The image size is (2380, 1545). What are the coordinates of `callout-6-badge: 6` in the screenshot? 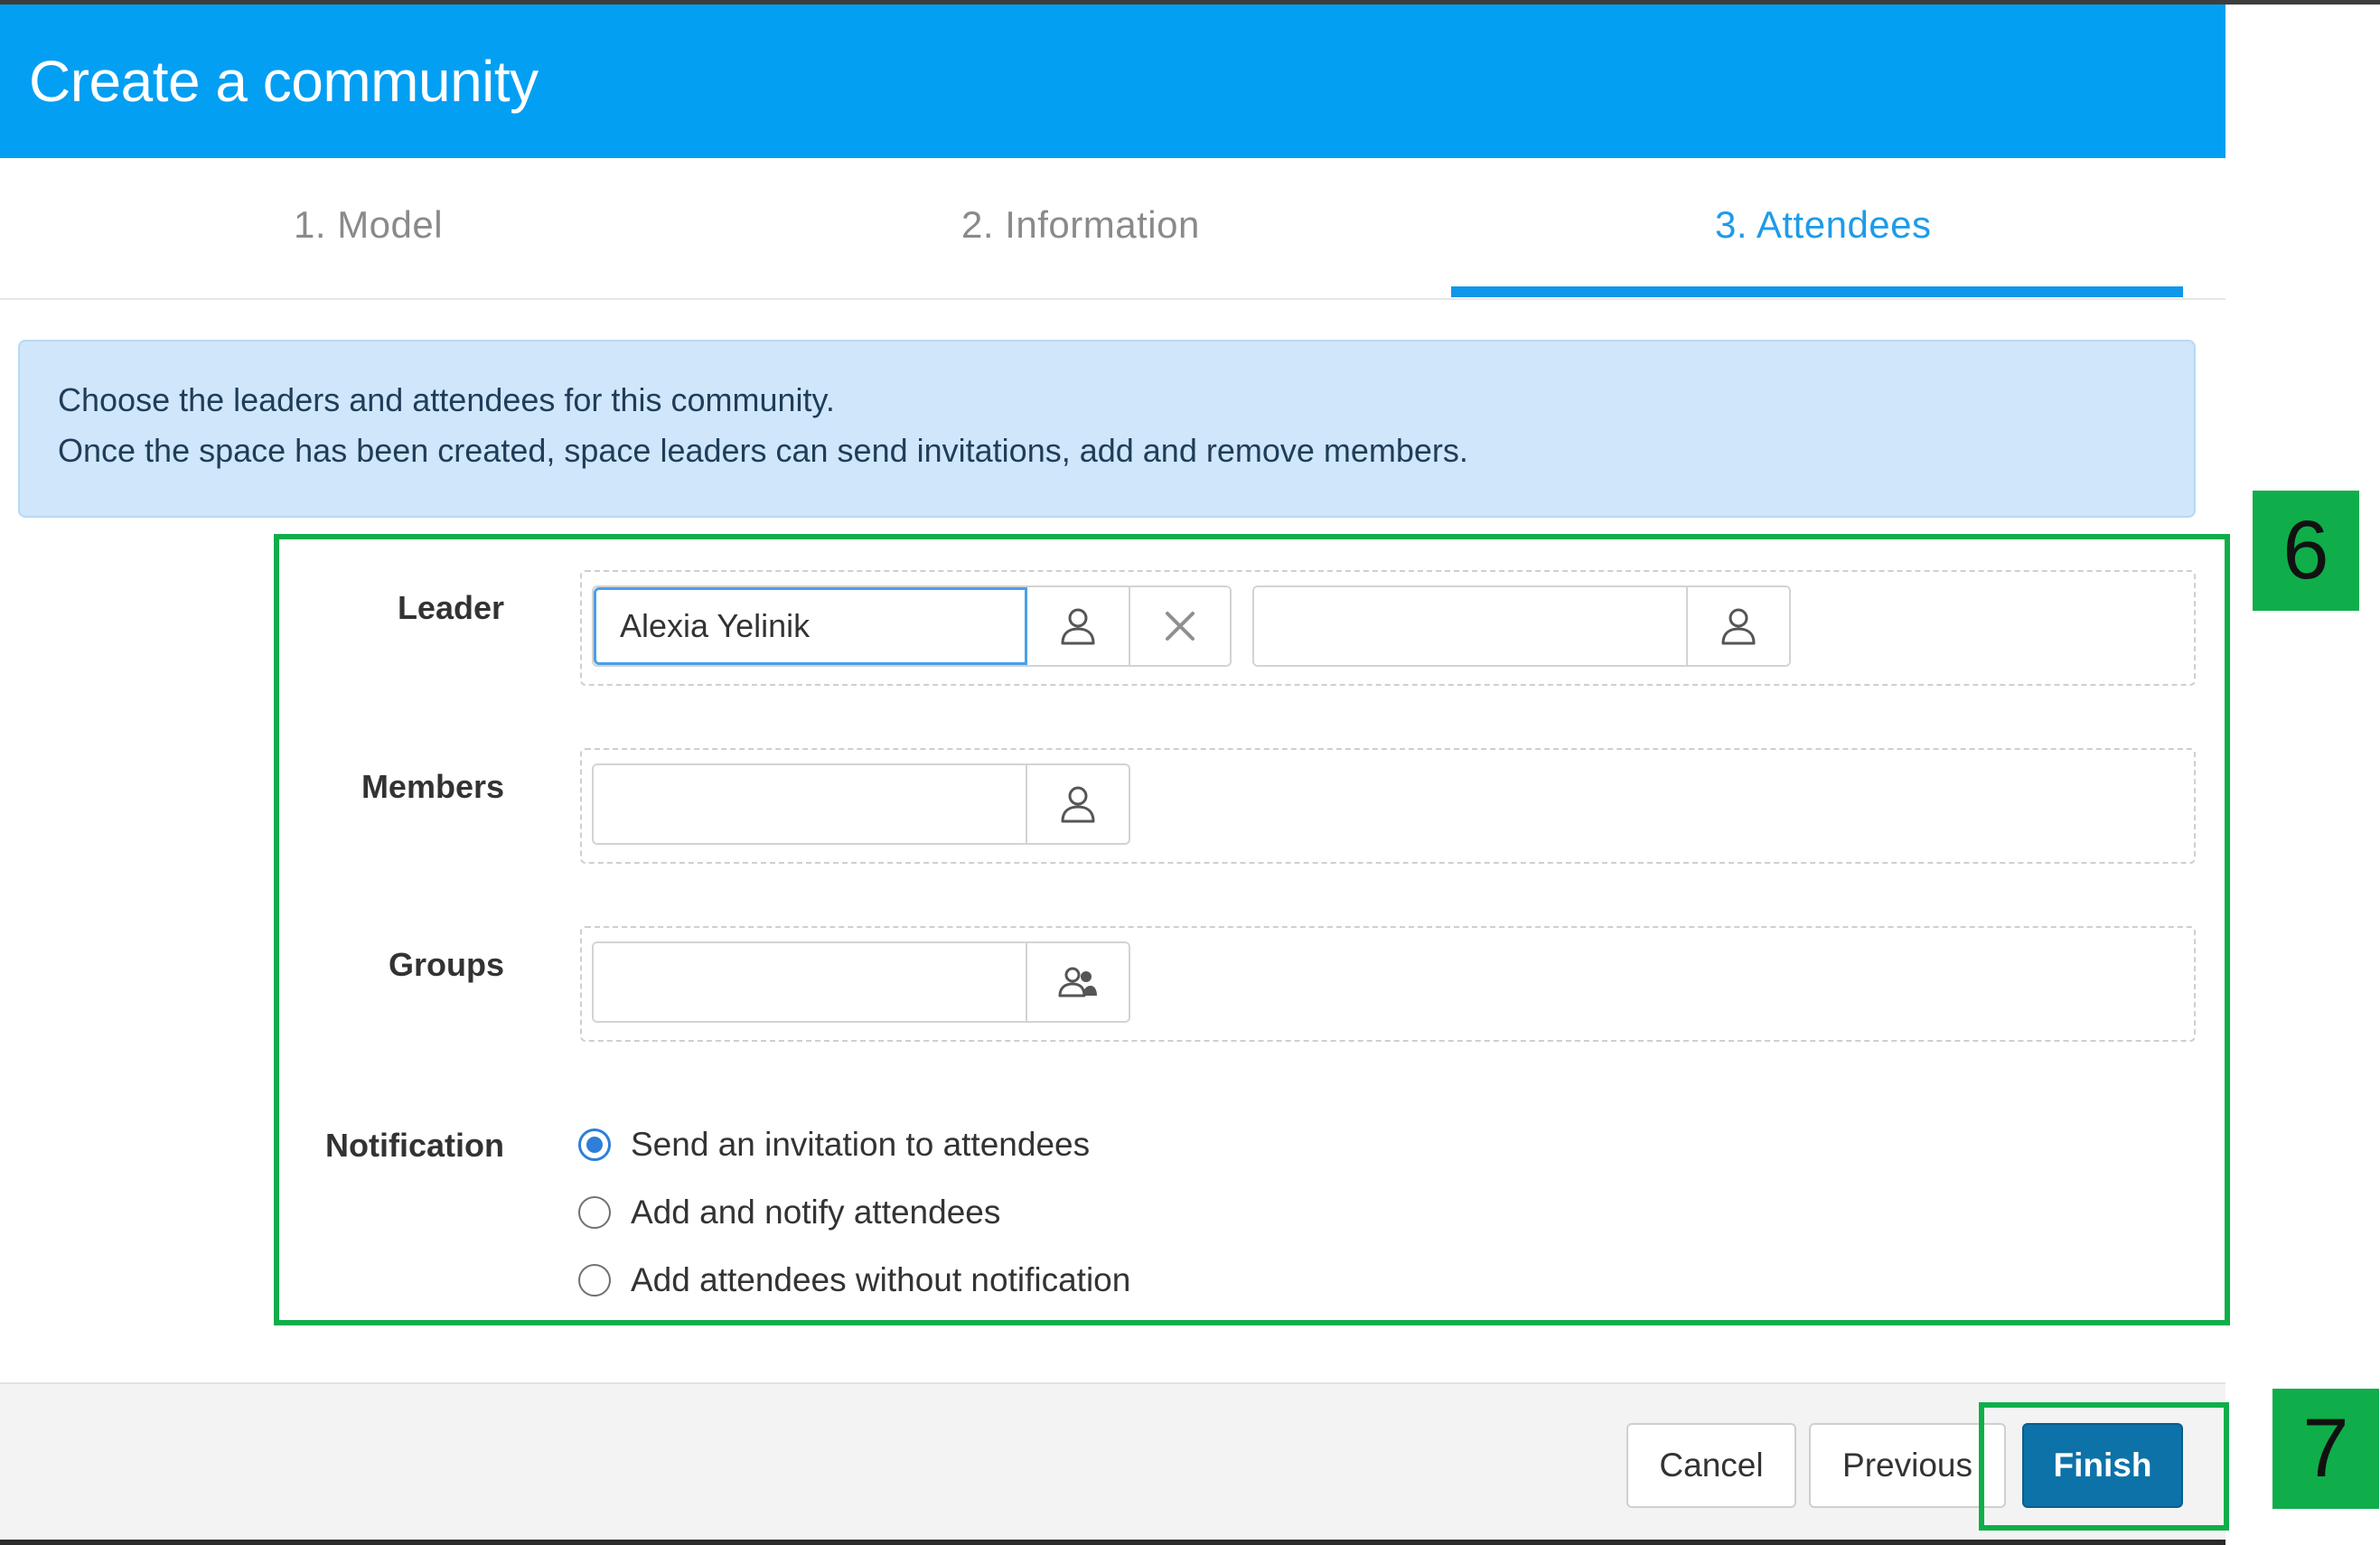 It's located at (2306, 551).